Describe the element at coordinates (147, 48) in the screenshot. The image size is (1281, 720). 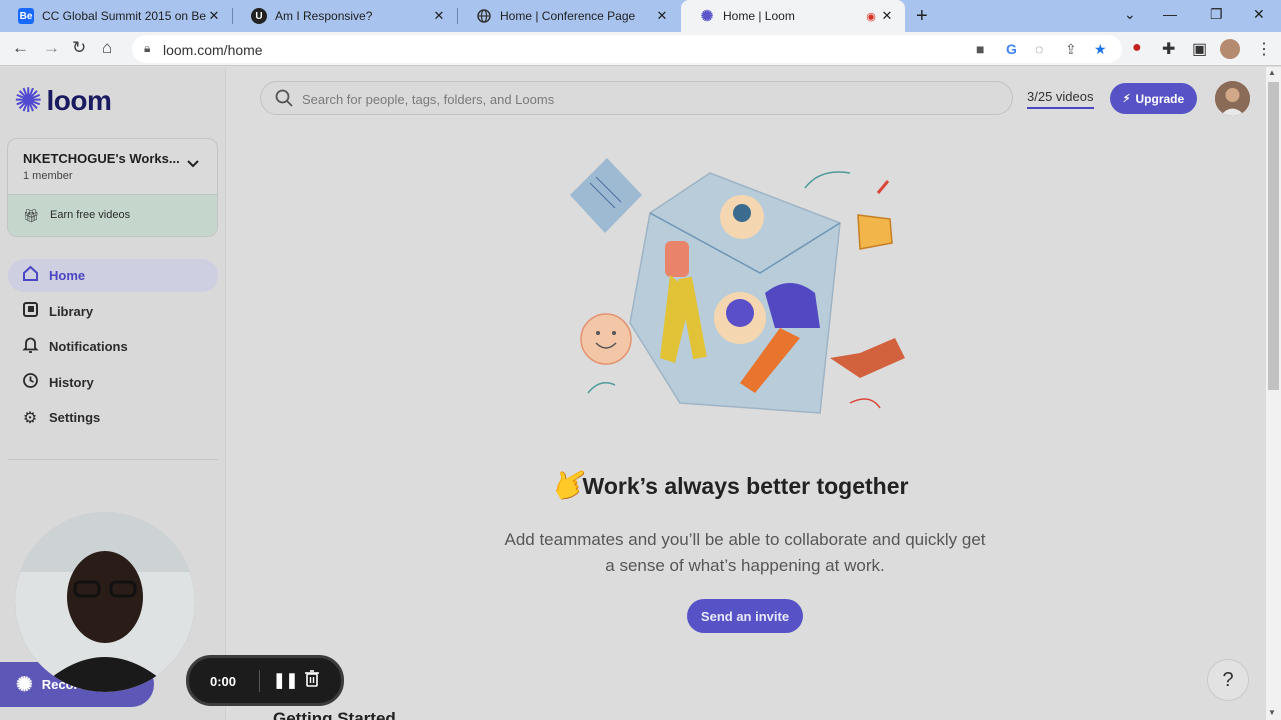
I see `lock-icon: 🔒︎` at that location.